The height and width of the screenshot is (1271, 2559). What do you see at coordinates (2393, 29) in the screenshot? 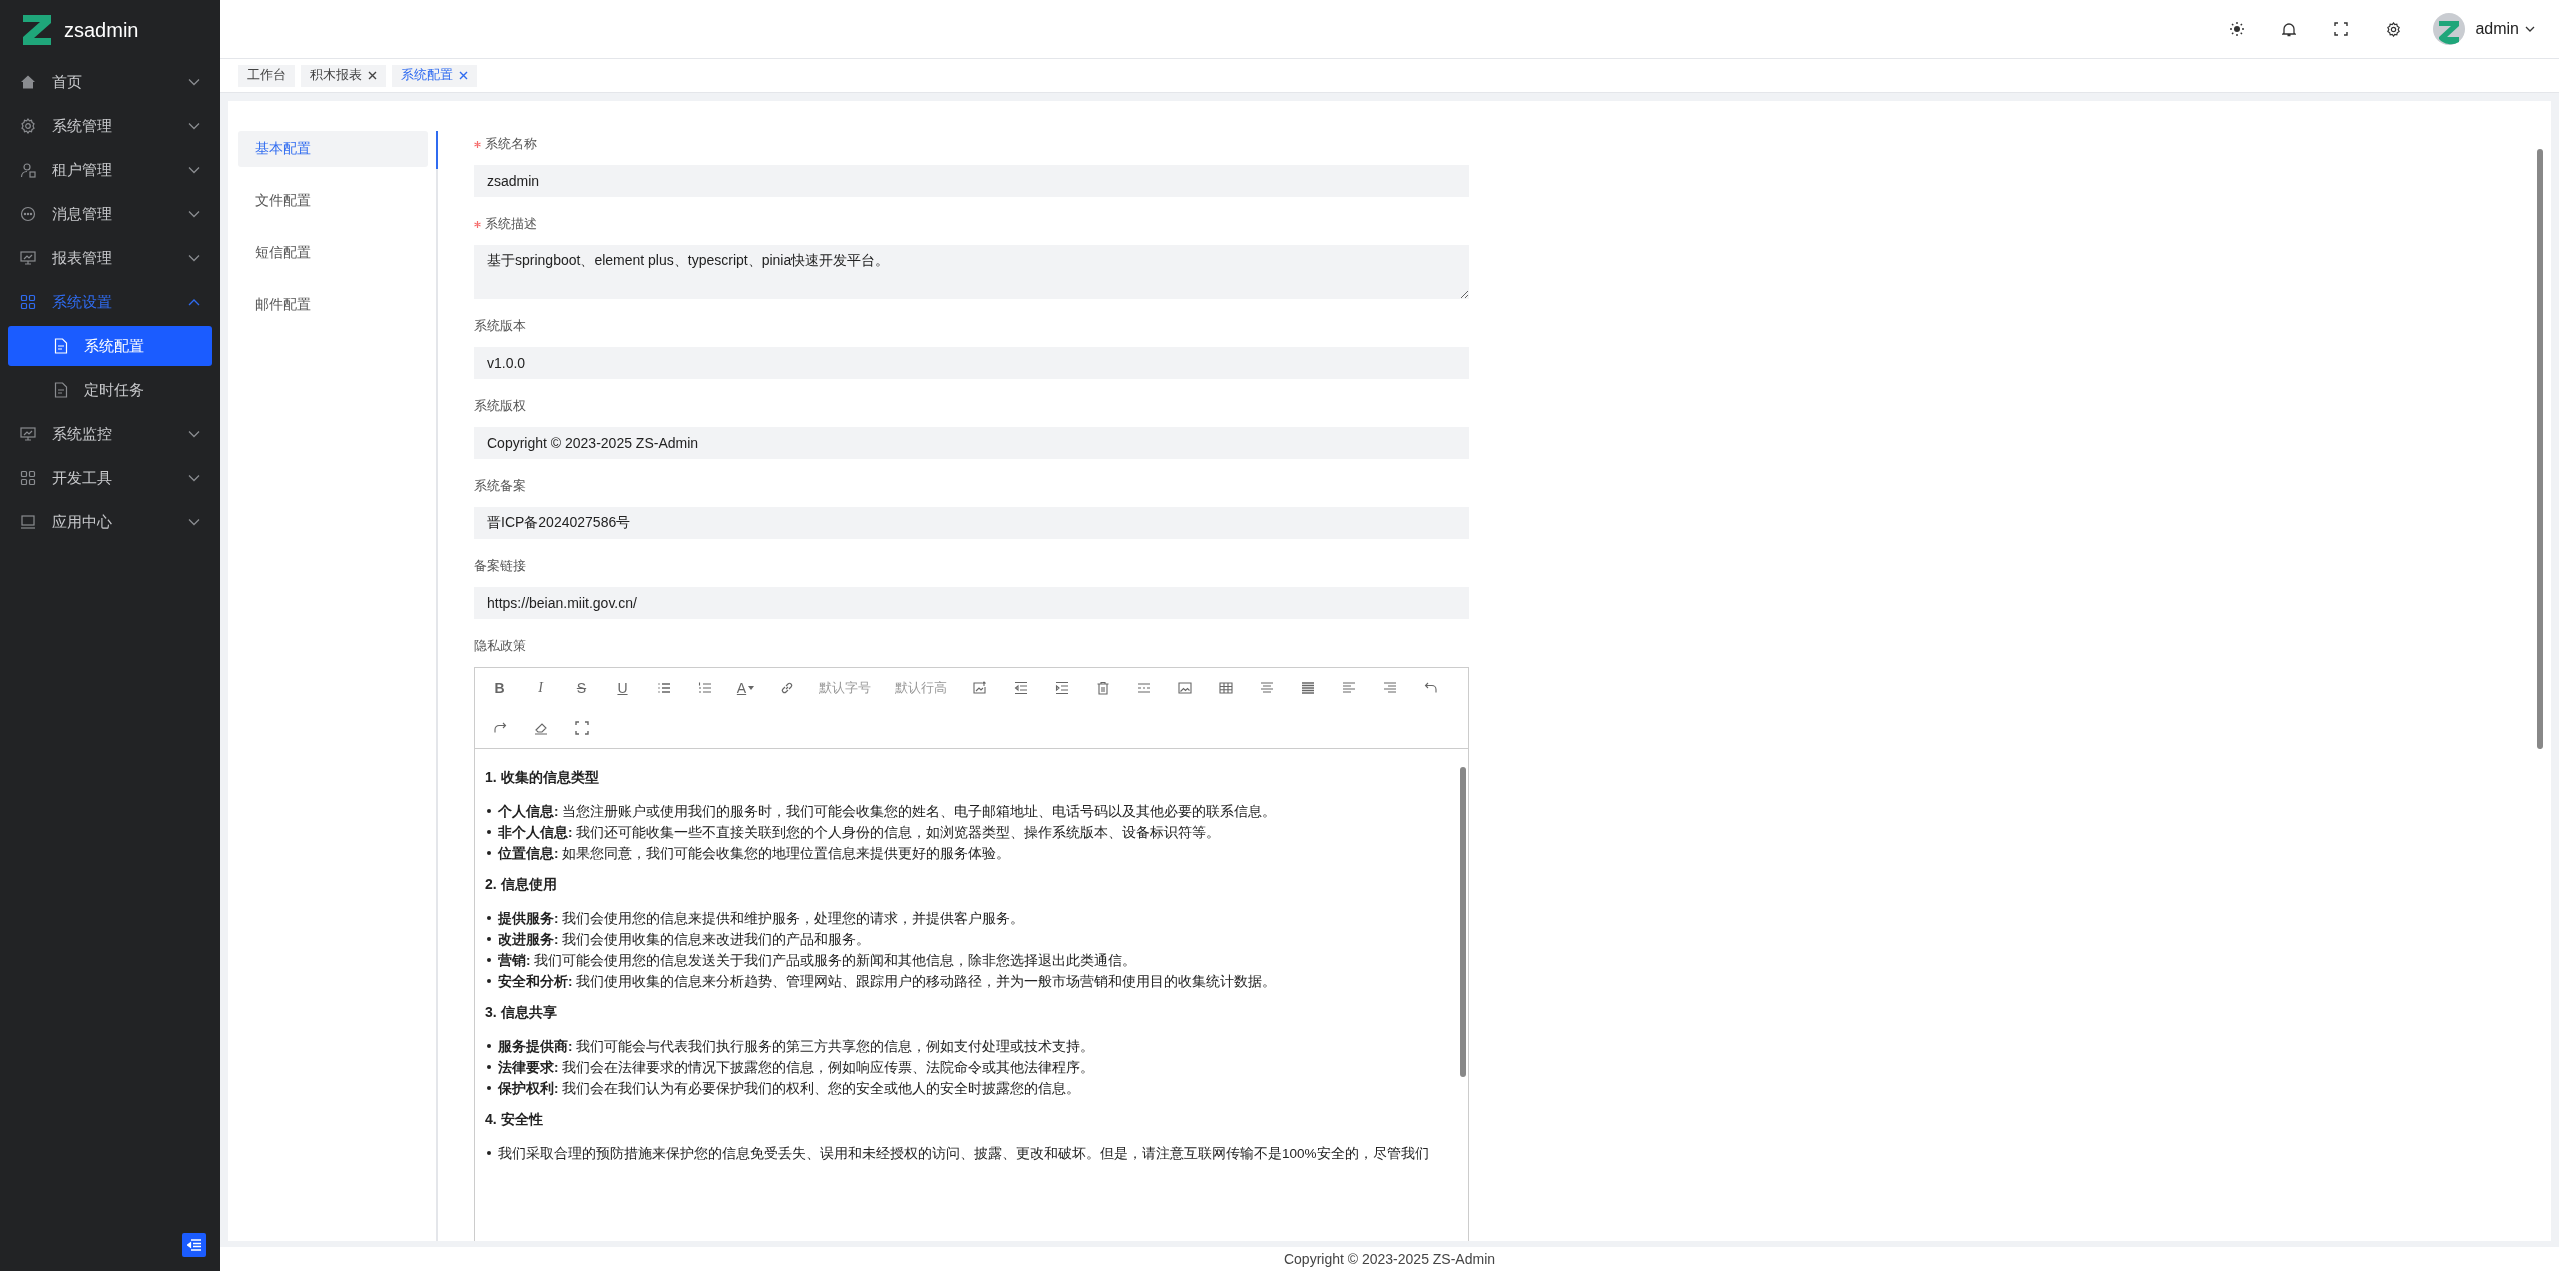
I see `settings-icon` at bounding box center [2393, 29].